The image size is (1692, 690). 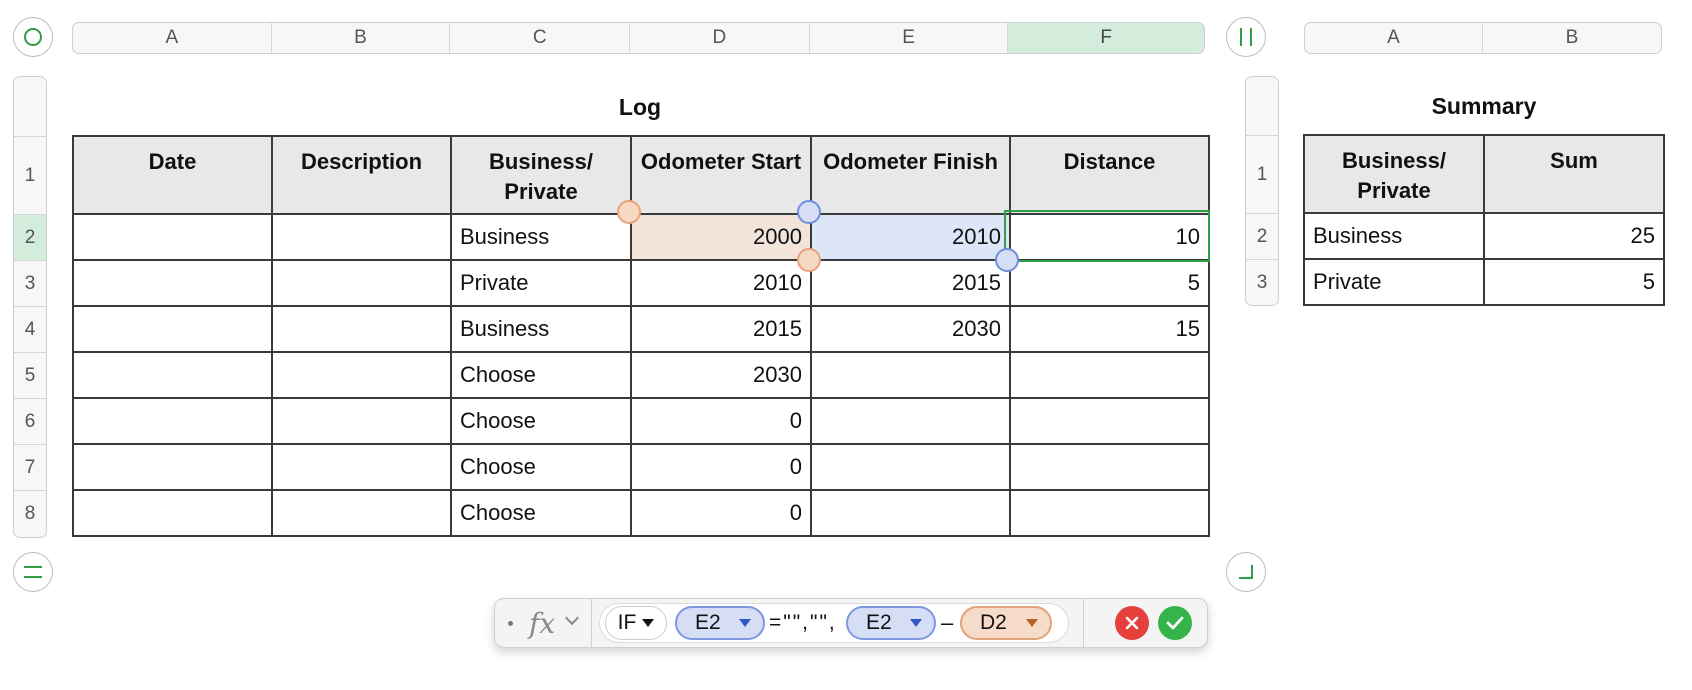 What do you see at coordinates (1132, 623) in the screenshot?
I see `cancel-button` at bounding box center [1132, 623].